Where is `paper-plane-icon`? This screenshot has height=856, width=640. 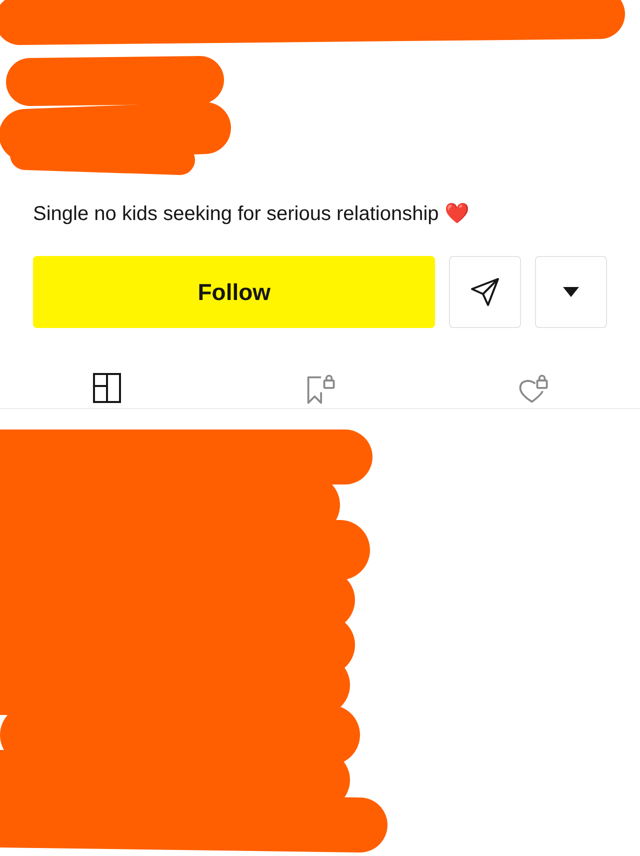 paper-plane-icon is located at coordinates (485, 292).